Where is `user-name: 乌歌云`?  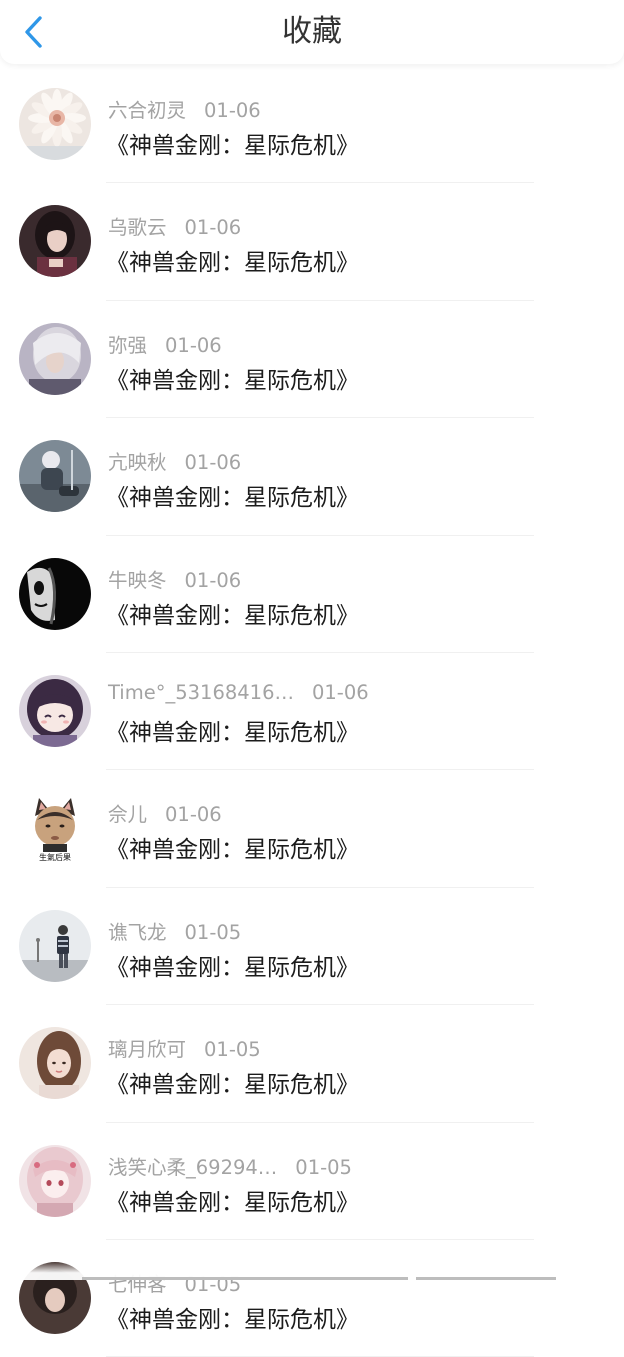 user-name: 乌歌云 is located at coordinates (137, 228).